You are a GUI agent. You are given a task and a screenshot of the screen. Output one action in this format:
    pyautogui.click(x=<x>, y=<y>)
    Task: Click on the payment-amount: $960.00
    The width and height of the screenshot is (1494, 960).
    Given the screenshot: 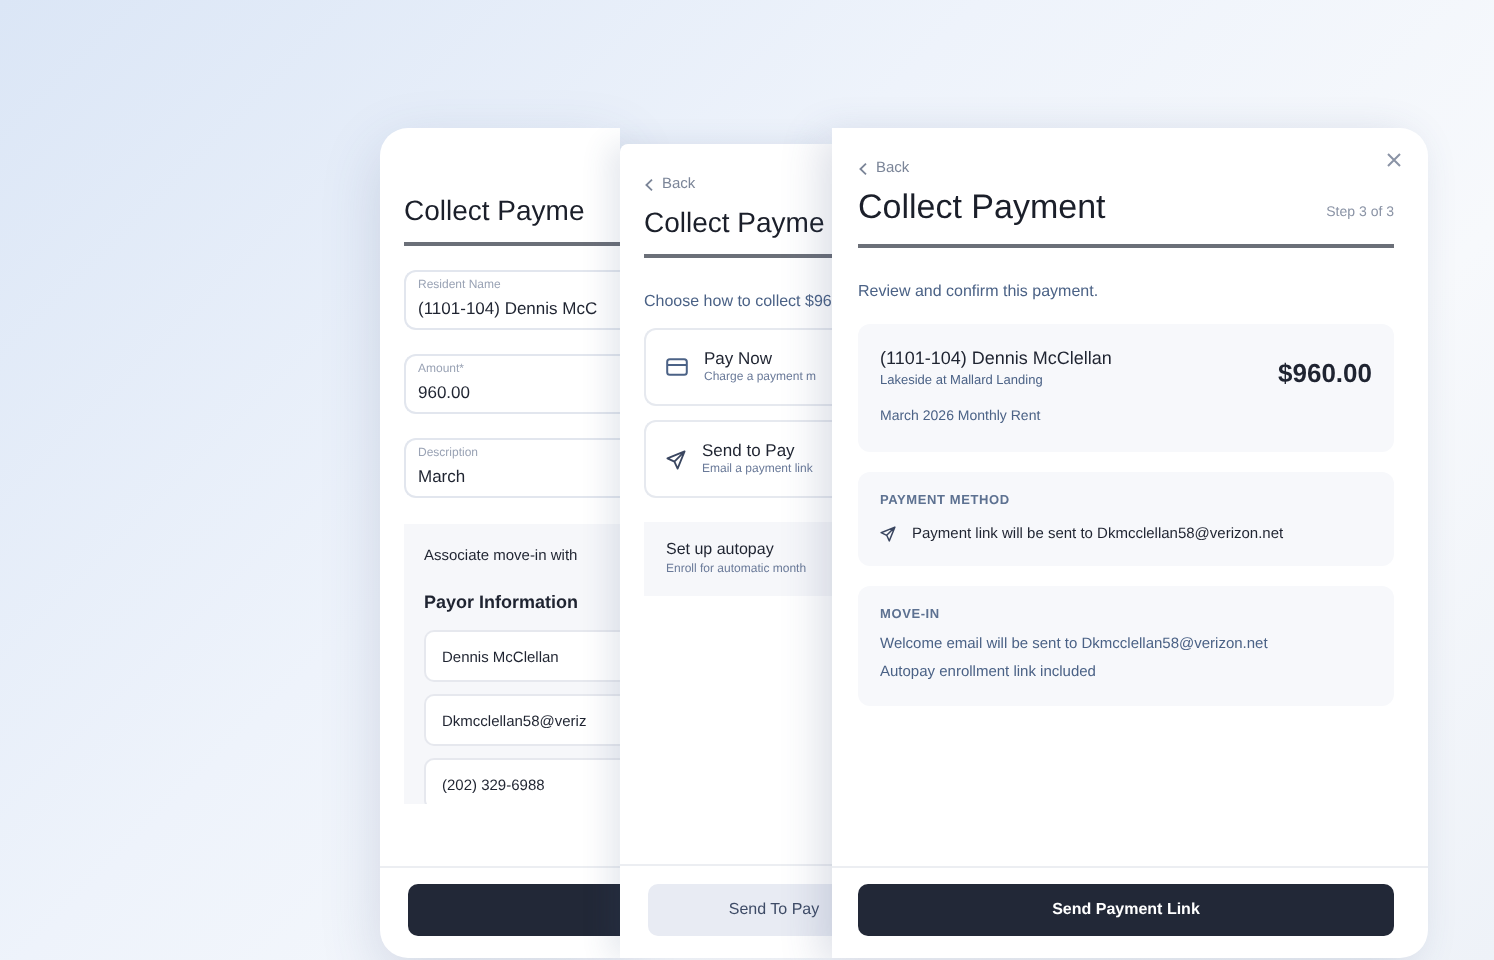 What is the action you would take?
    pyautogui.click(x=1325, y=373)
    